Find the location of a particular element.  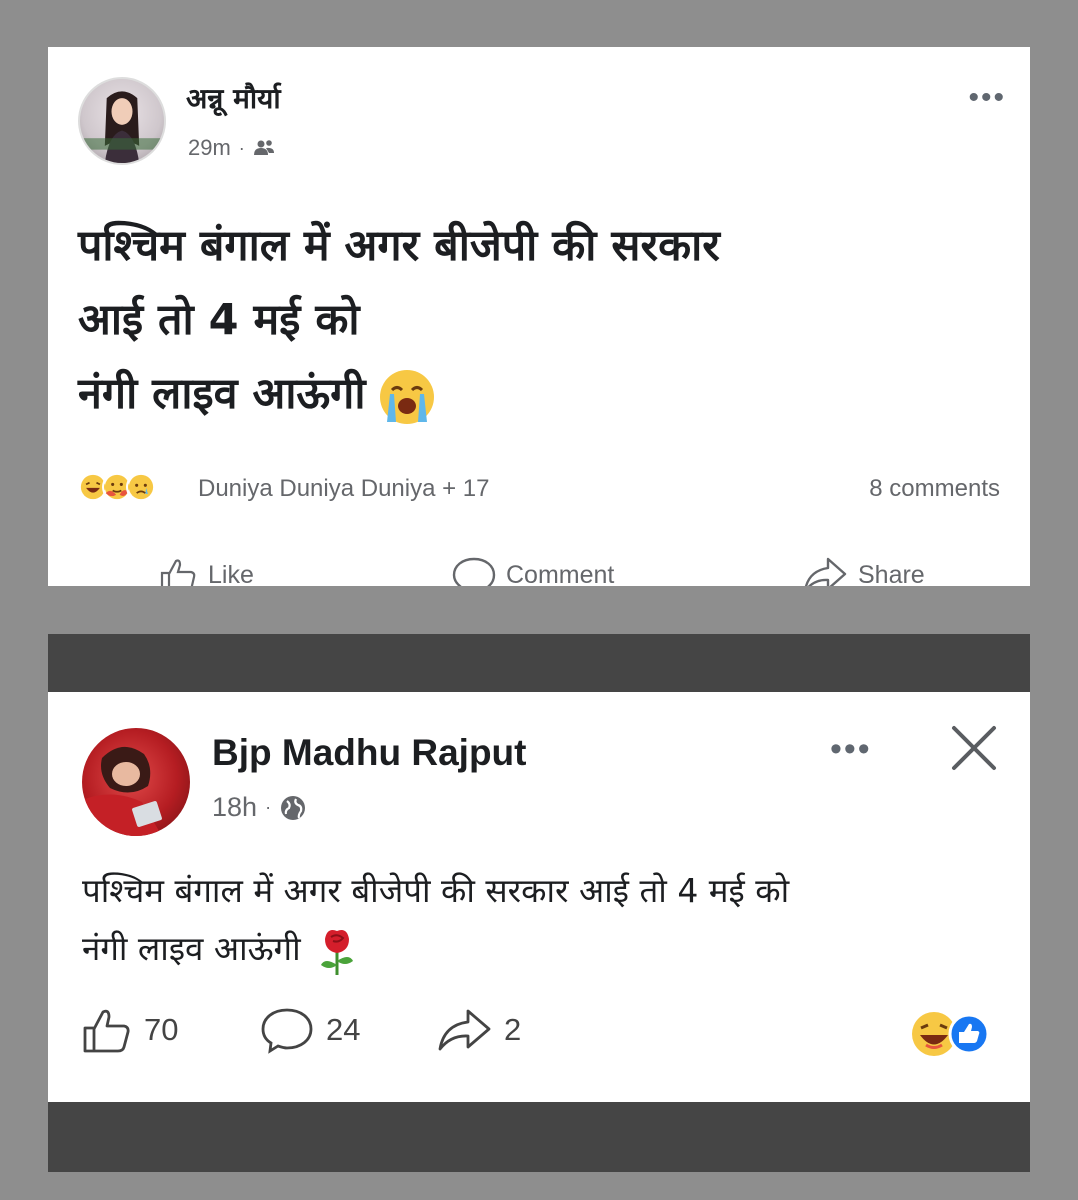

like-reaction-icon is located at coordinates (969, 1034).